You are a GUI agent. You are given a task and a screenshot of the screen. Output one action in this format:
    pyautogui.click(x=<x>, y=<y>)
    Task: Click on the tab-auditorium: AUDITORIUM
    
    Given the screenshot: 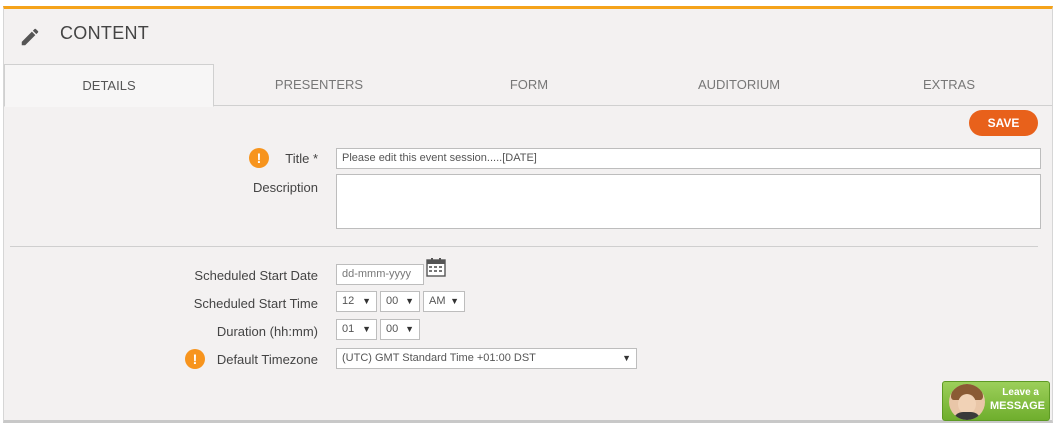 What is the action you would take?
    pyautogui.click(x=739, y=85)
    